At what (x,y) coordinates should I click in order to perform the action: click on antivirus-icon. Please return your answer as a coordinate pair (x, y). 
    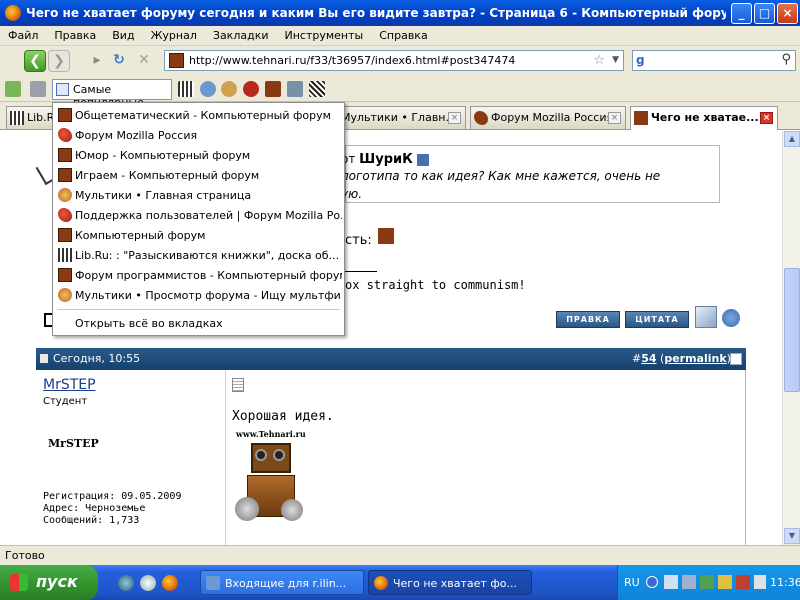
    Looking at the image, I should click on (707, 582).